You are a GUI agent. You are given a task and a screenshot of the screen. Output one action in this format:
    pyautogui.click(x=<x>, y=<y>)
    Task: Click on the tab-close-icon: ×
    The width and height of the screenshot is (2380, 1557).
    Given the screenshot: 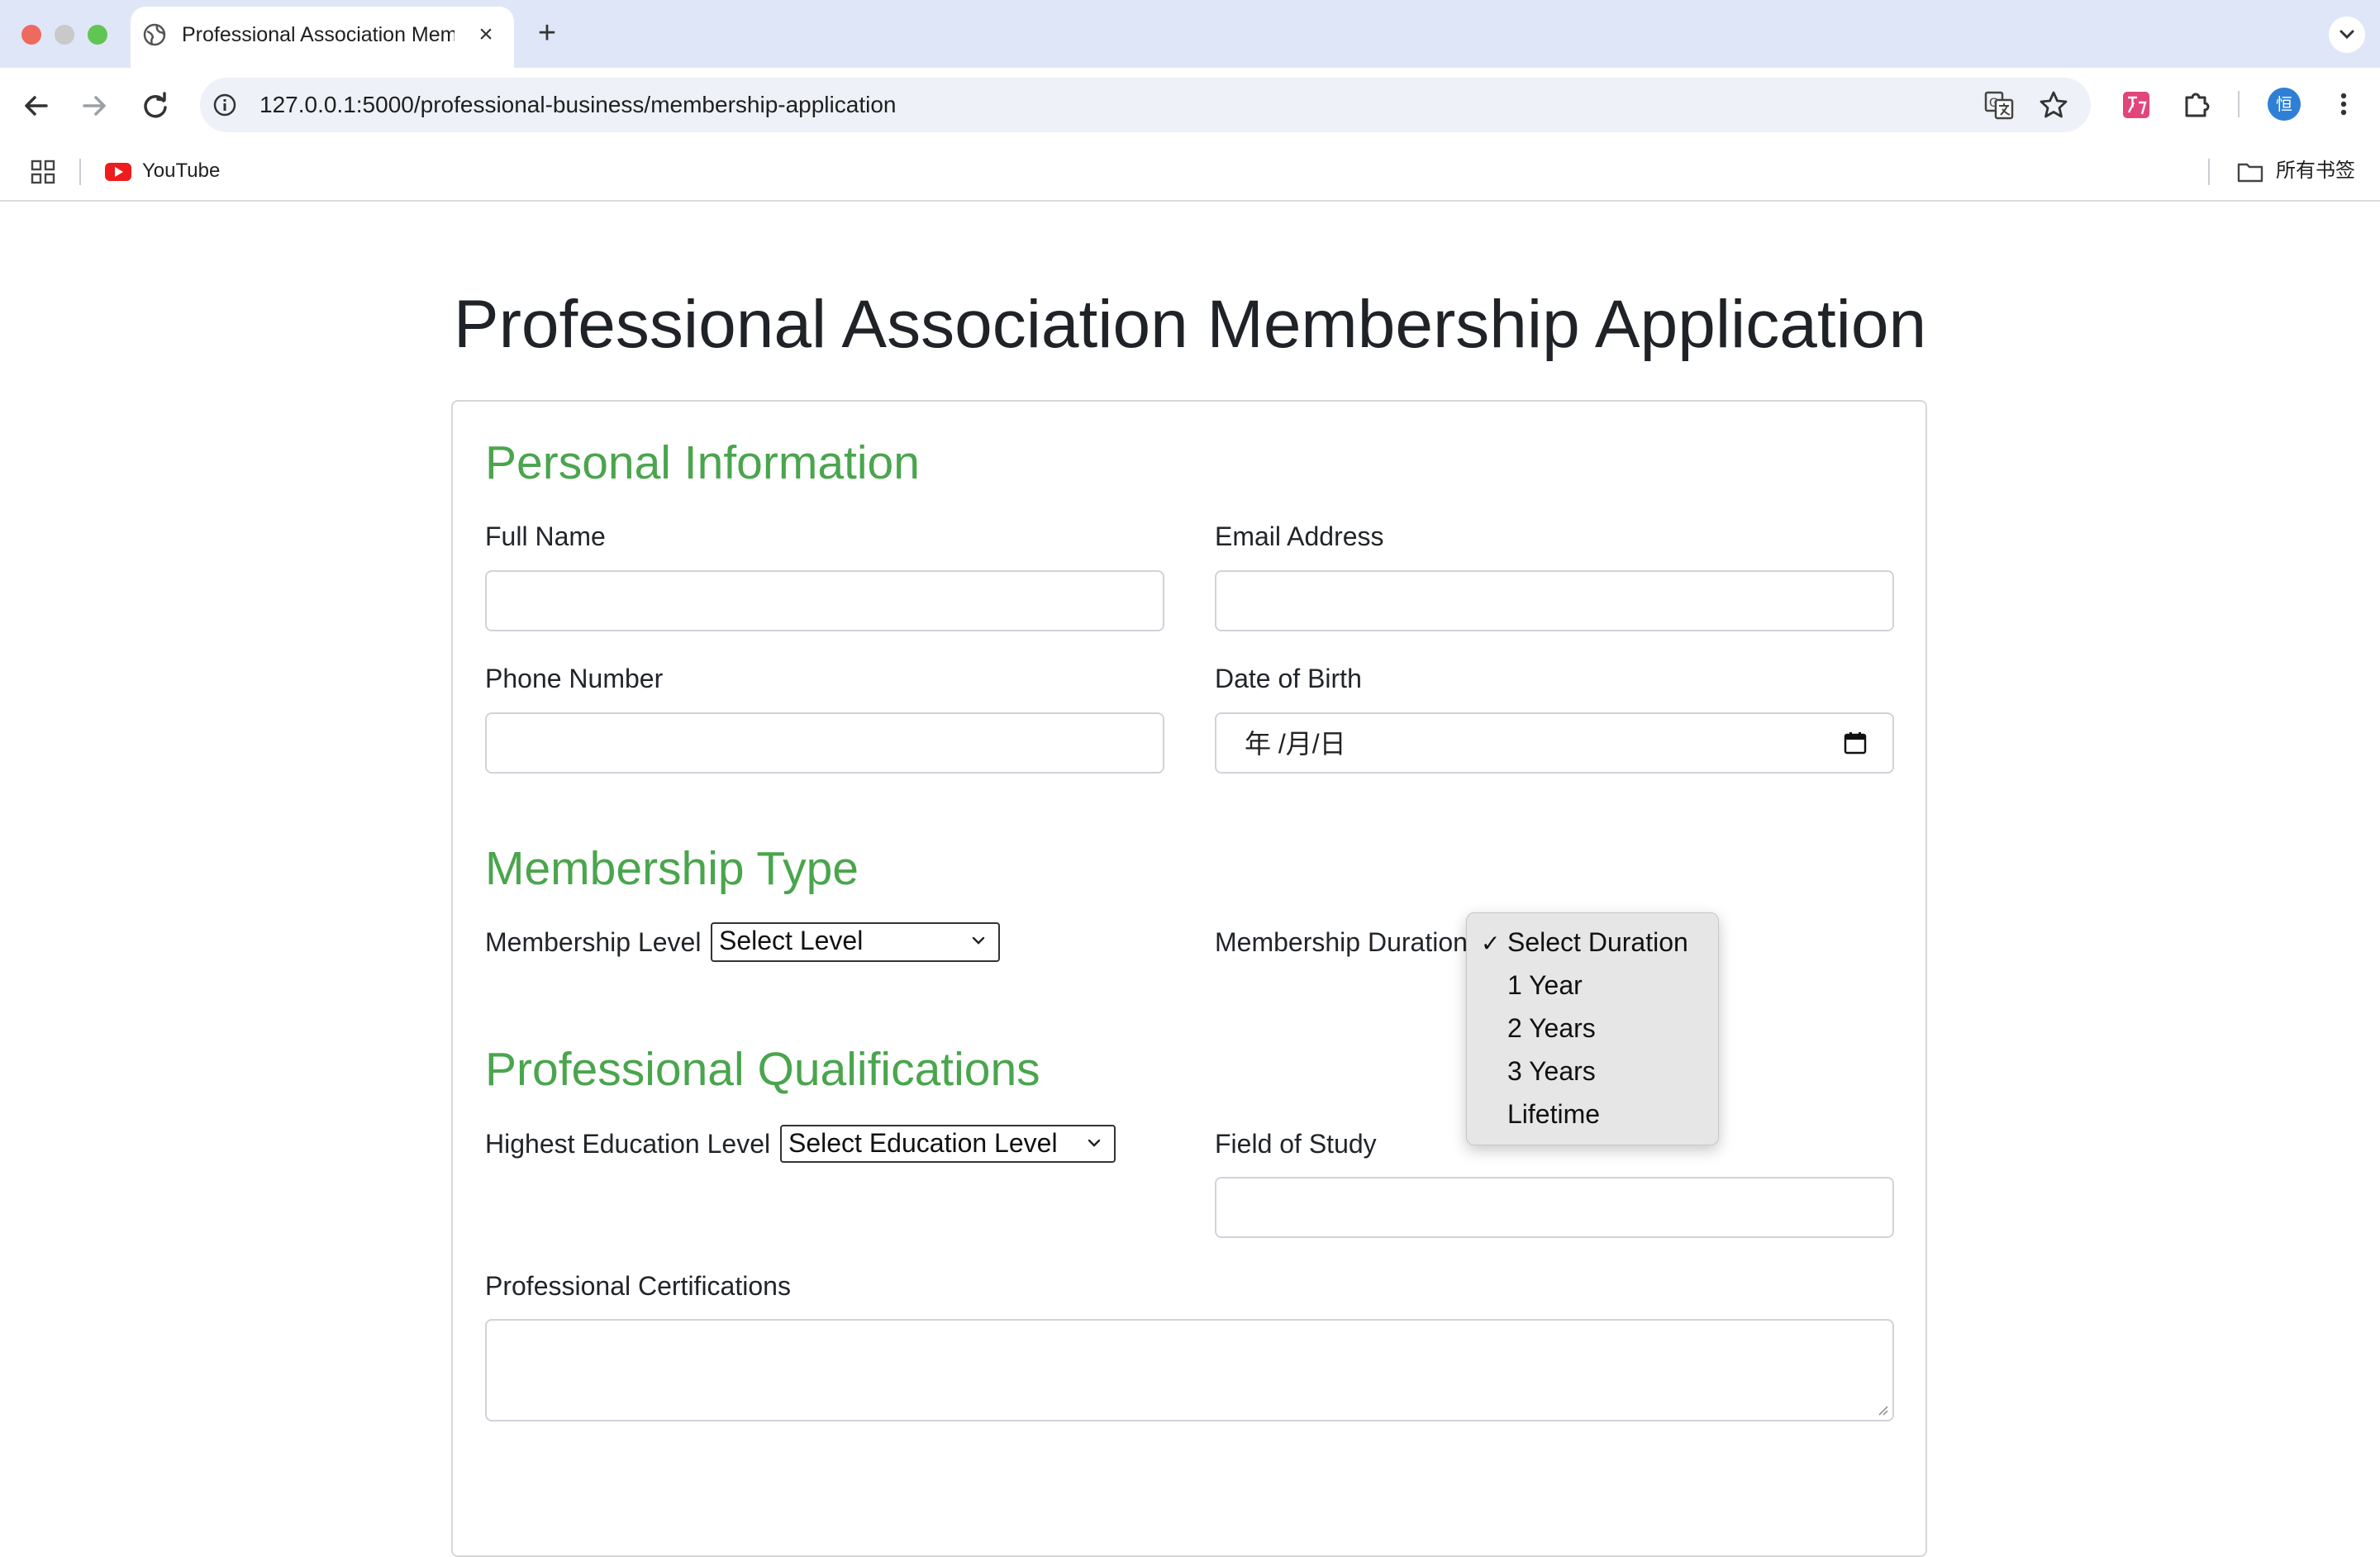 What is the action you would take?
    pyautogui.click(x=486, y=35)
    